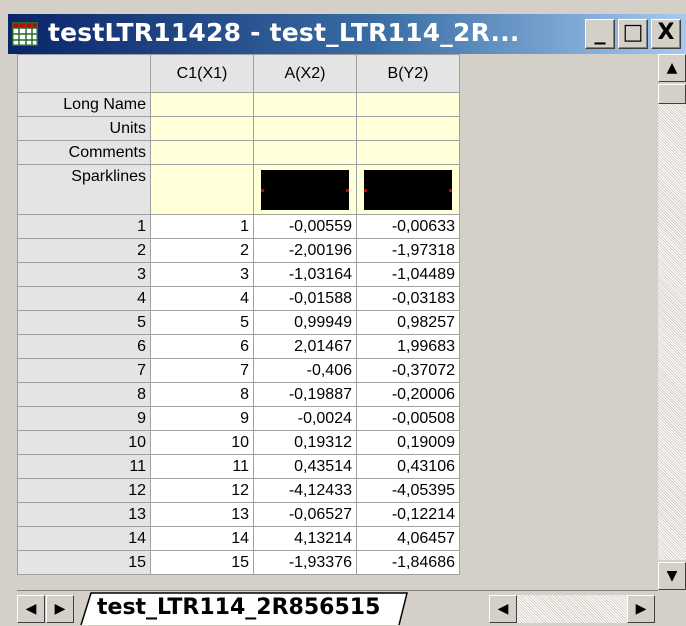 The width and height of the screenshot is (686, 626). I want to click on cell-b: -1,84686, so click(408, 562).